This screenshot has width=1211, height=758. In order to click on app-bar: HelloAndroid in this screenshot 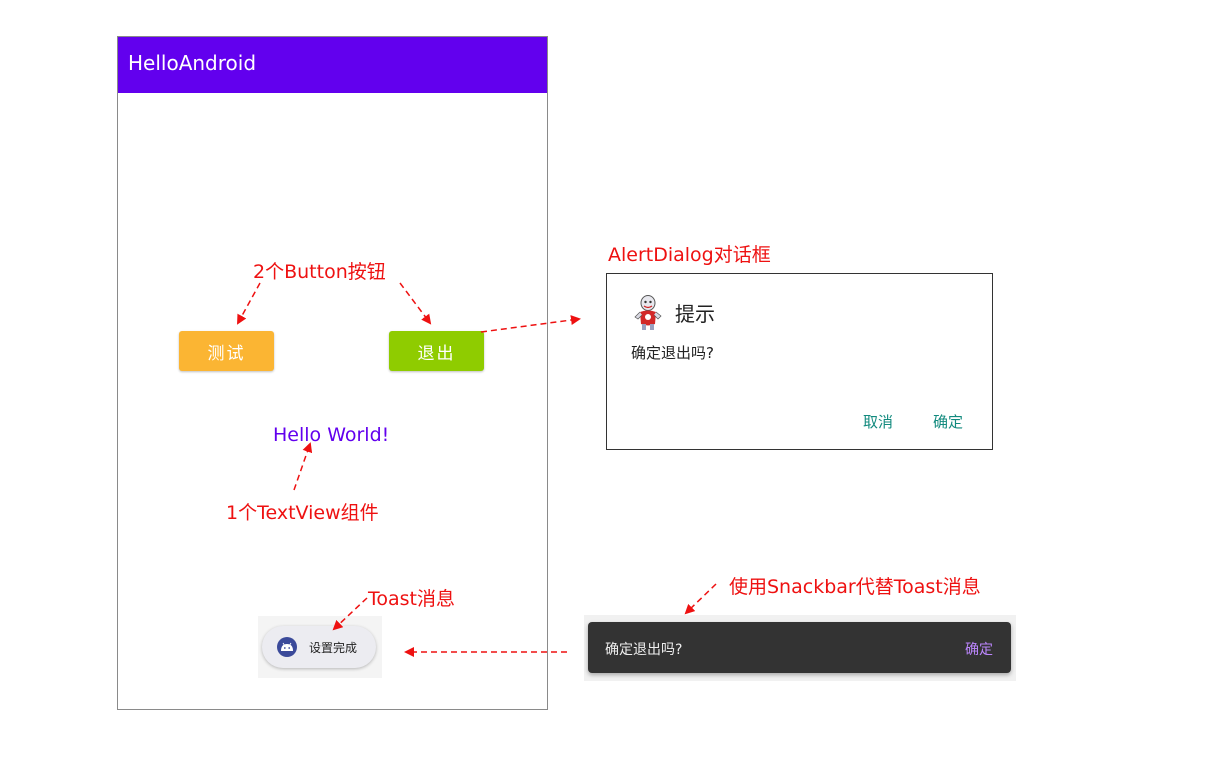, I will do `click(332, 65)`.